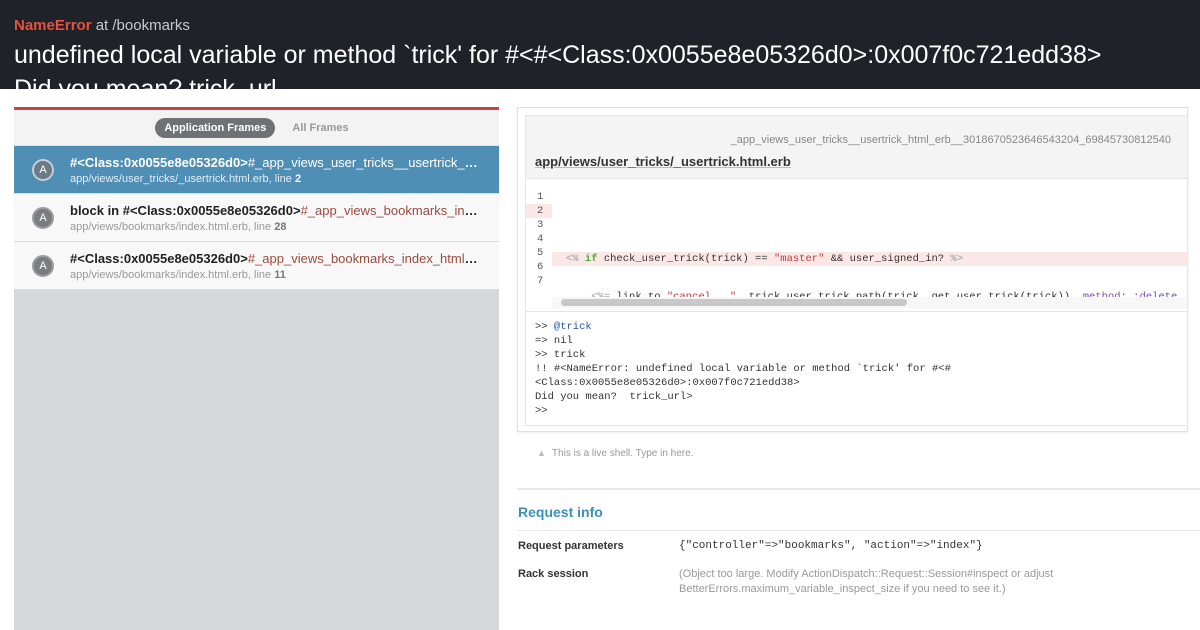 The image size is (1200, 630). What do you see at coordinates (622, 453) in the screenshot?
I see `live-shell-hint-text: This is a live shell. Type in here.` at bounding box center [622, 453].